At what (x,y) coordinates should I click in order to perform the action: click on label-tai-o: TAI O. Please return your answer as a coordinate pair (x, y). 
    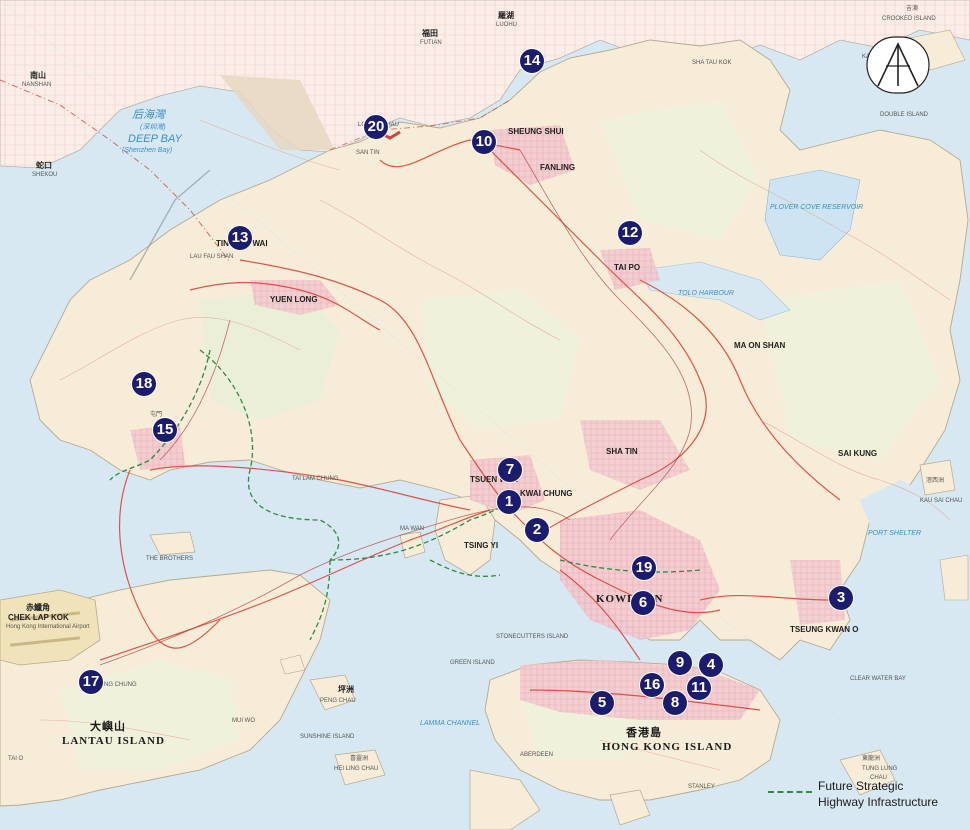
    Looking at the image, I should click on (16, 759).